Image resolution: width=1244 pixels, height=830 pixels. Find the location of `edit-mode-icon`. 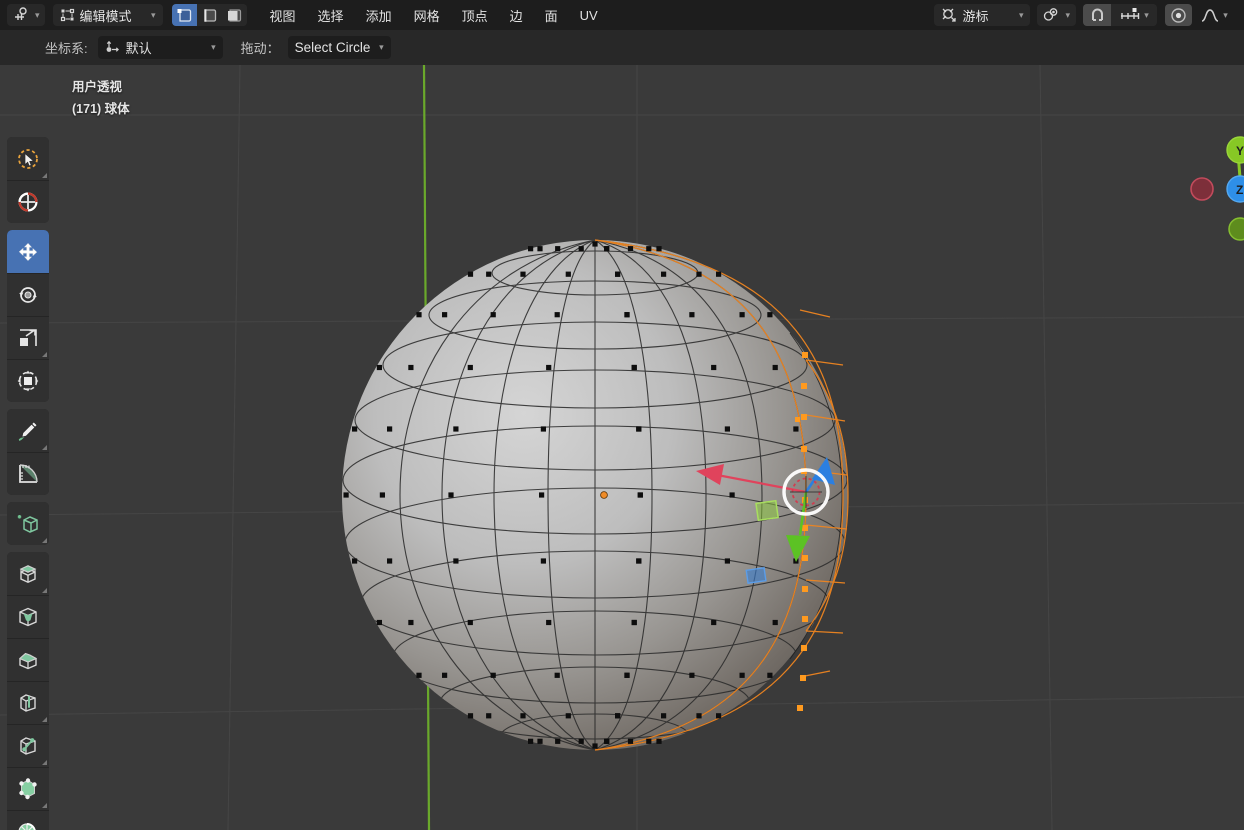

edit-mode-icon is located at coordinates (67, 15).